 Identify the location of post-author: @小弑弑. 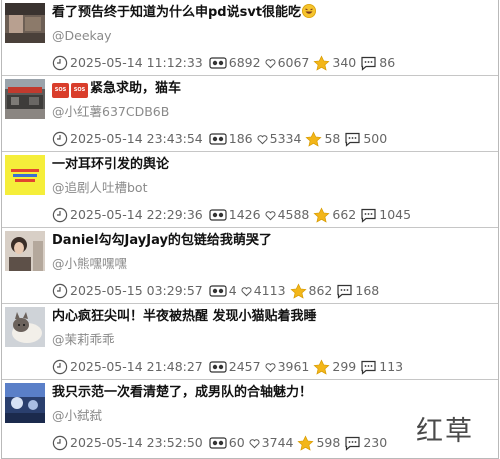
(77, 416).